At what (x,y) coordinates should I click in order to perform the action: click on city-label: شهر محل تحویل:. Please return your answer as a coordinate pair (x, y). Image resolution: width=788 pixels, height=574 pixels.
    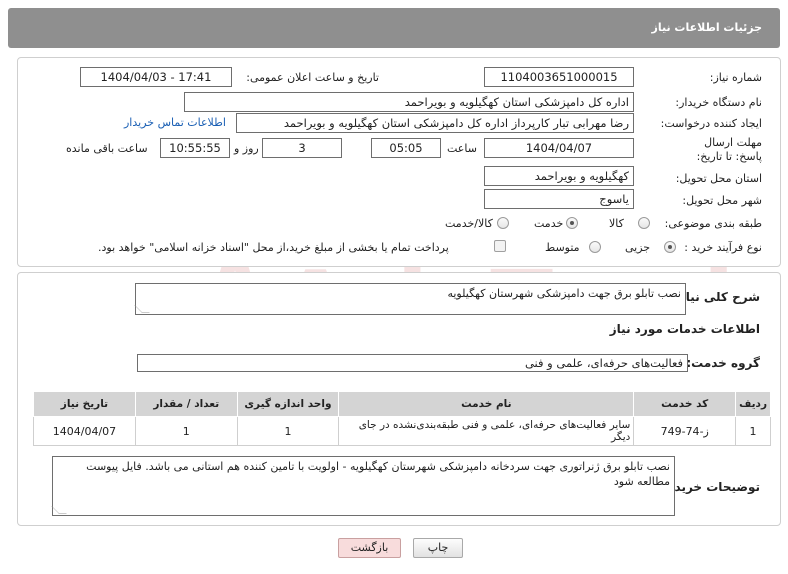
    Looking at the image, I should click on (722, 200).